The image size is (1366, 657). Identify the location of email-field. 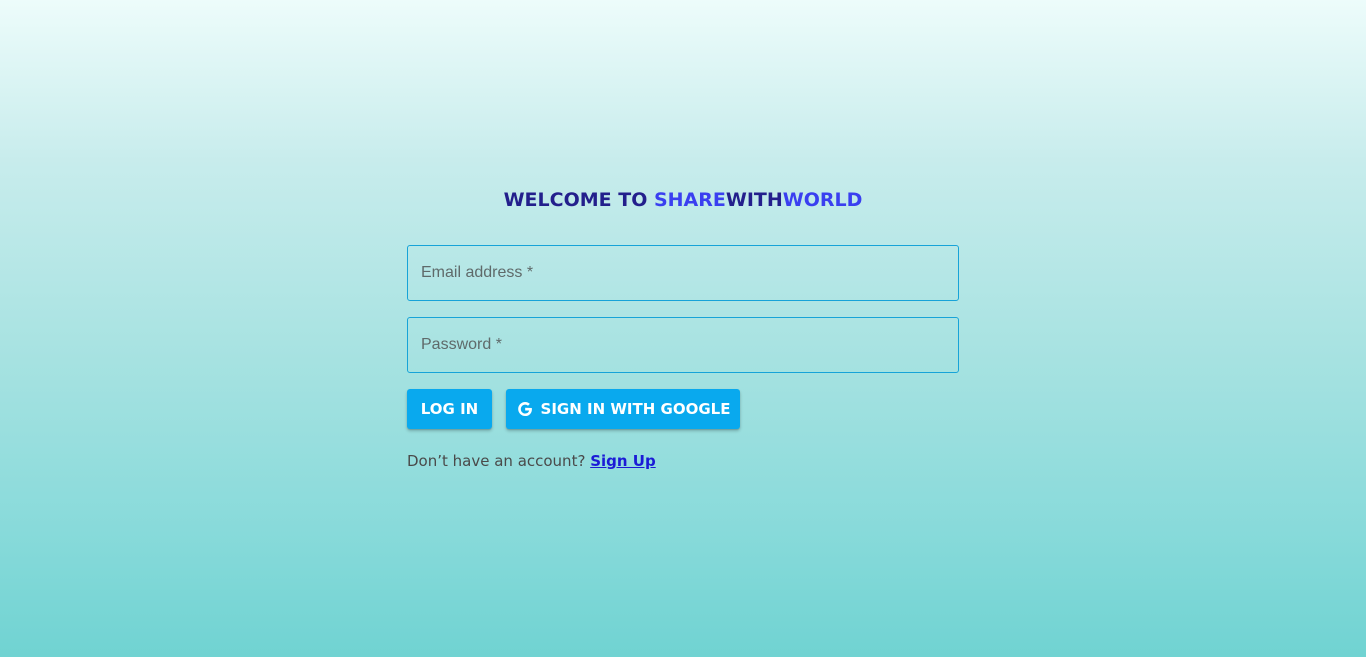
(683, 273).